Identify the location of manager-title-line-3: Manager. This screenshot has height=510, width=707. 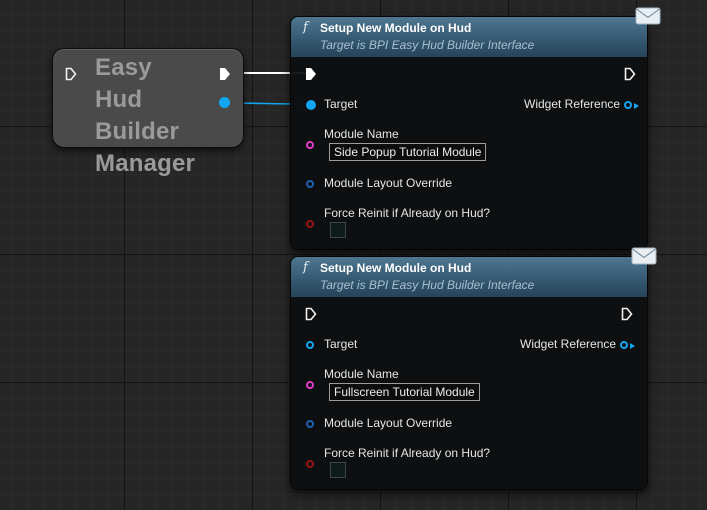
(145, 163).